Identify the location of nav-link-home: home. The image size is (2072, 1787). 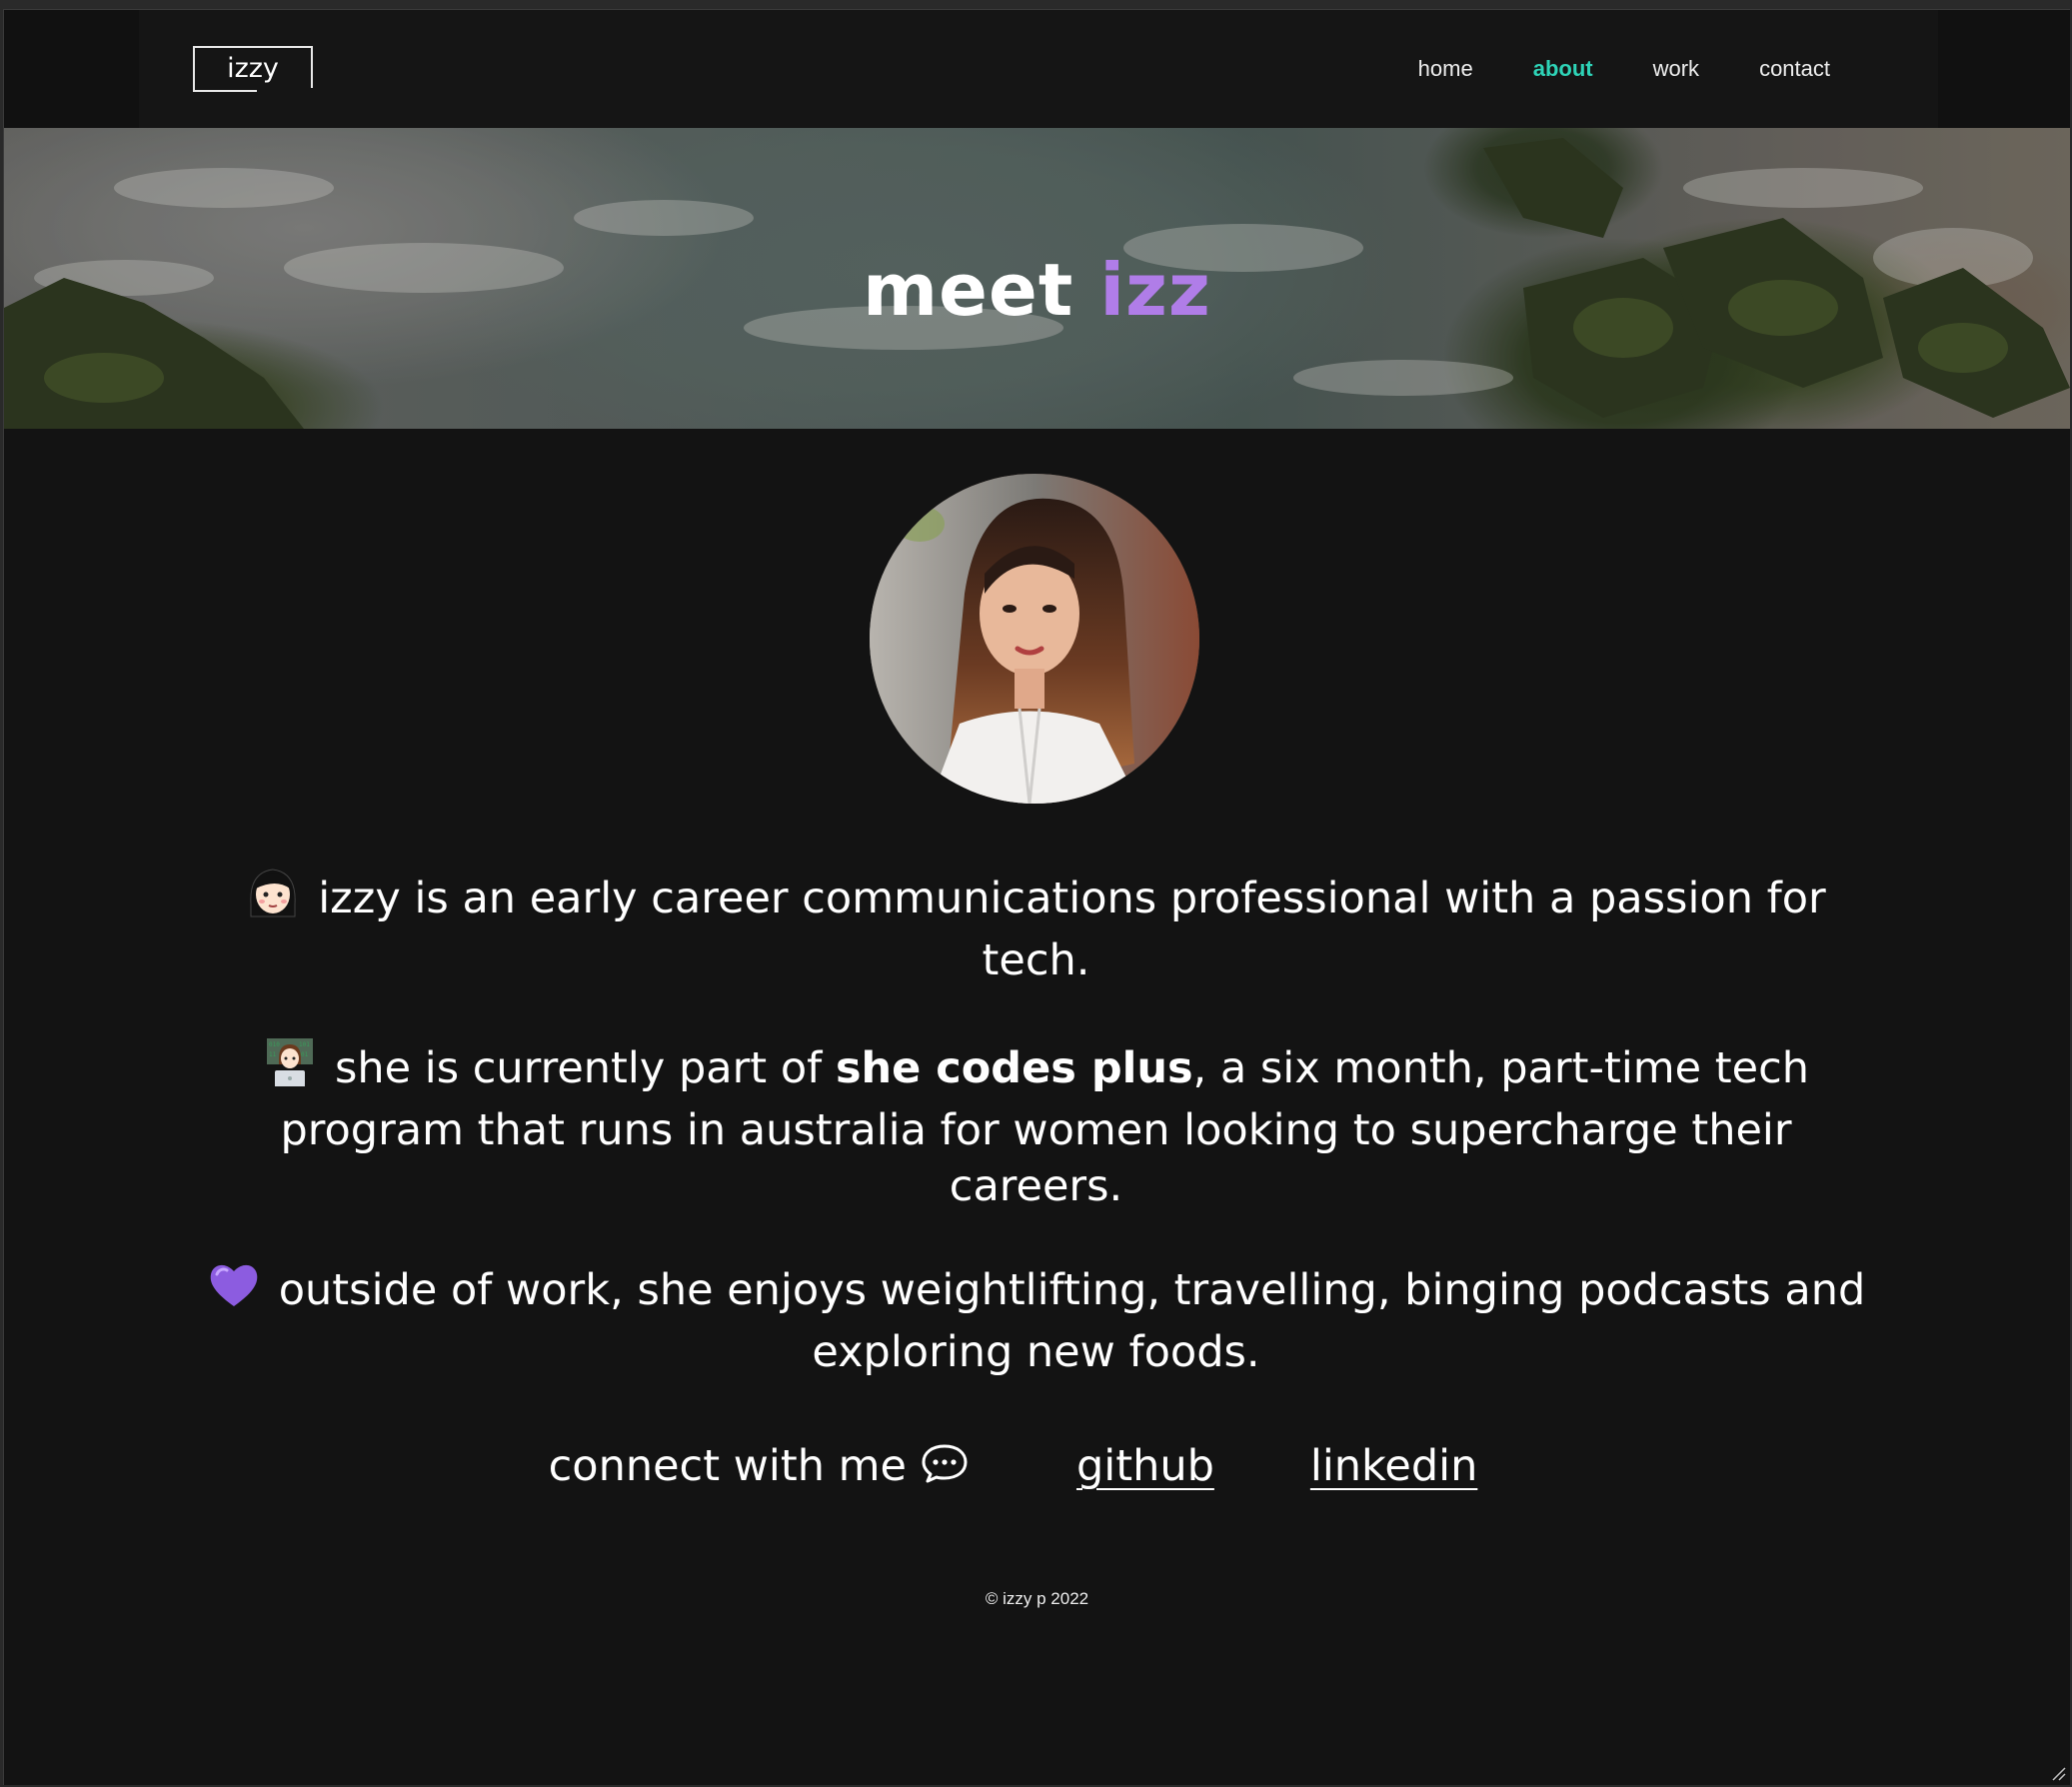
(1445, 69).